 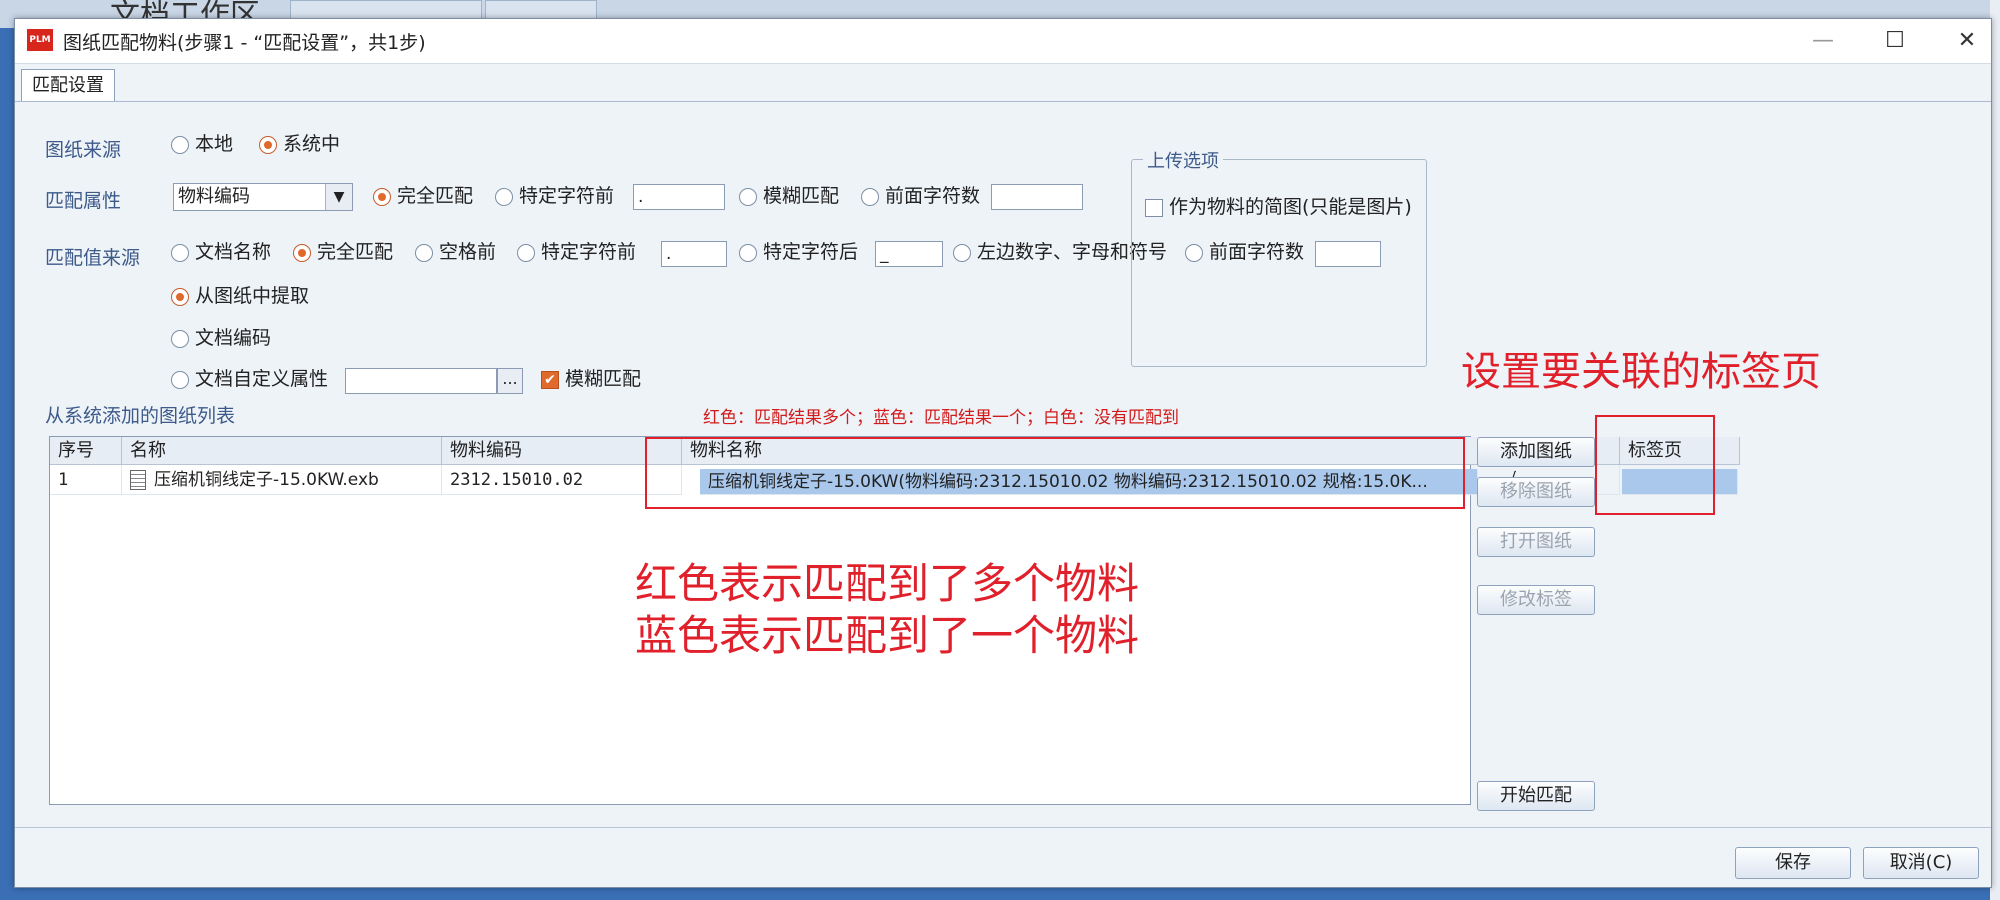 What do you see at coordinates (1655, 465) in the screenshot?
I see `tag-page-highlight-box` at bounding box center [1655, 465].